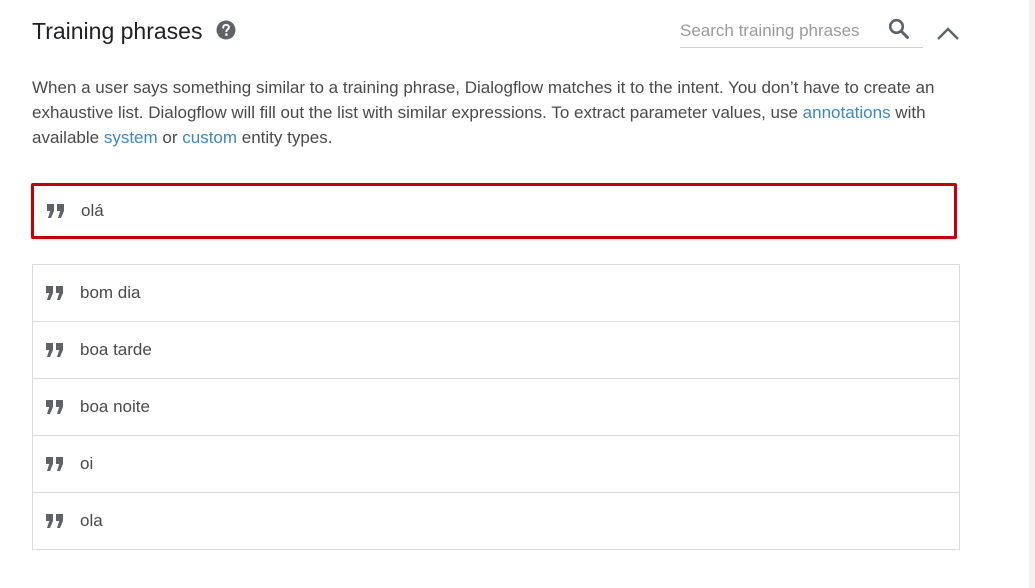  What do you see at coordinates (496, 293) in the screenshot?
I see `training-phrase-row: bom dia` at bounding box center [496, 293].